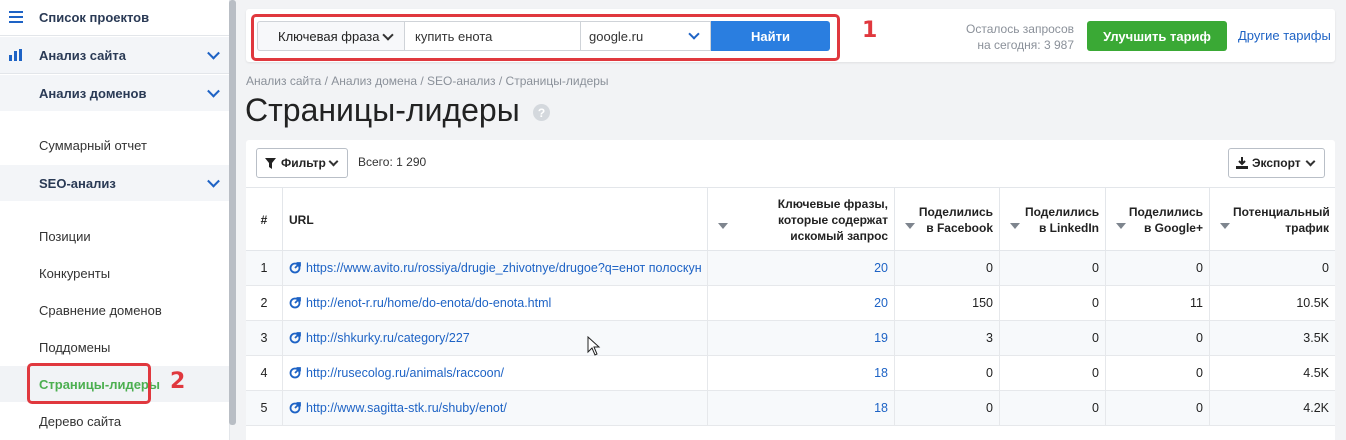 This screenshot has width=1346, height=440. Describe the element at coordinates (115, 145) in the screenshot. I see `sidebar-item-summary: Суммарный отчет` at that location.